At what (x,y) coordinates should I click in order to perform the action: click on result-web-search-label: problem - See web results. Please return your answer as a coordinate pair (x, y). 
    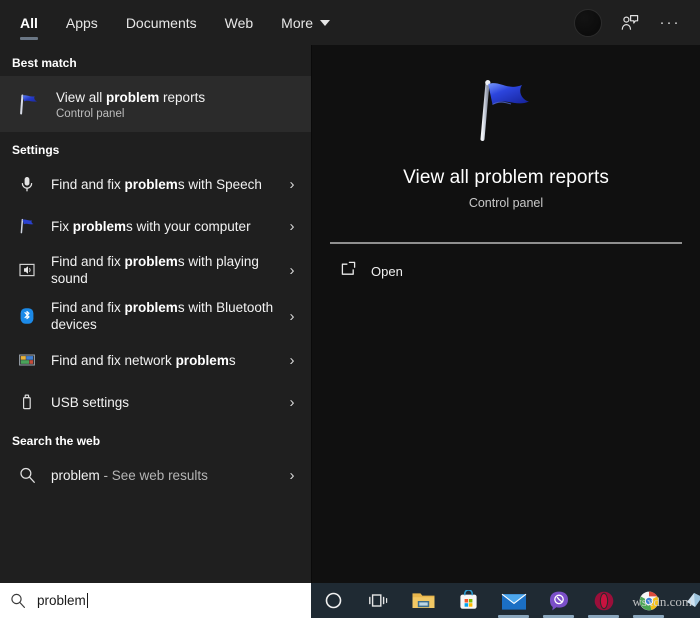
    Looking at the image, I should click on (129, 475).